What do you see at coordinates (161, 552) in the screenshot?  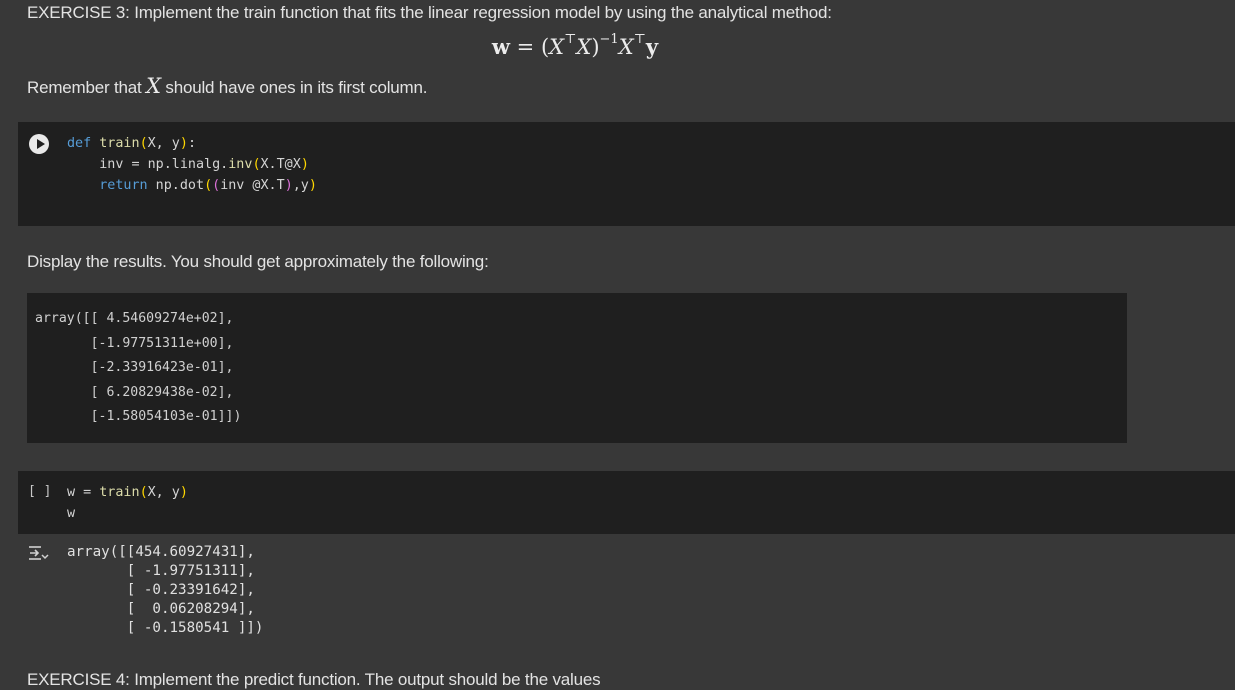 I see `cell-output-line: array([[454.60927431],` at bounding box center [161, 552].